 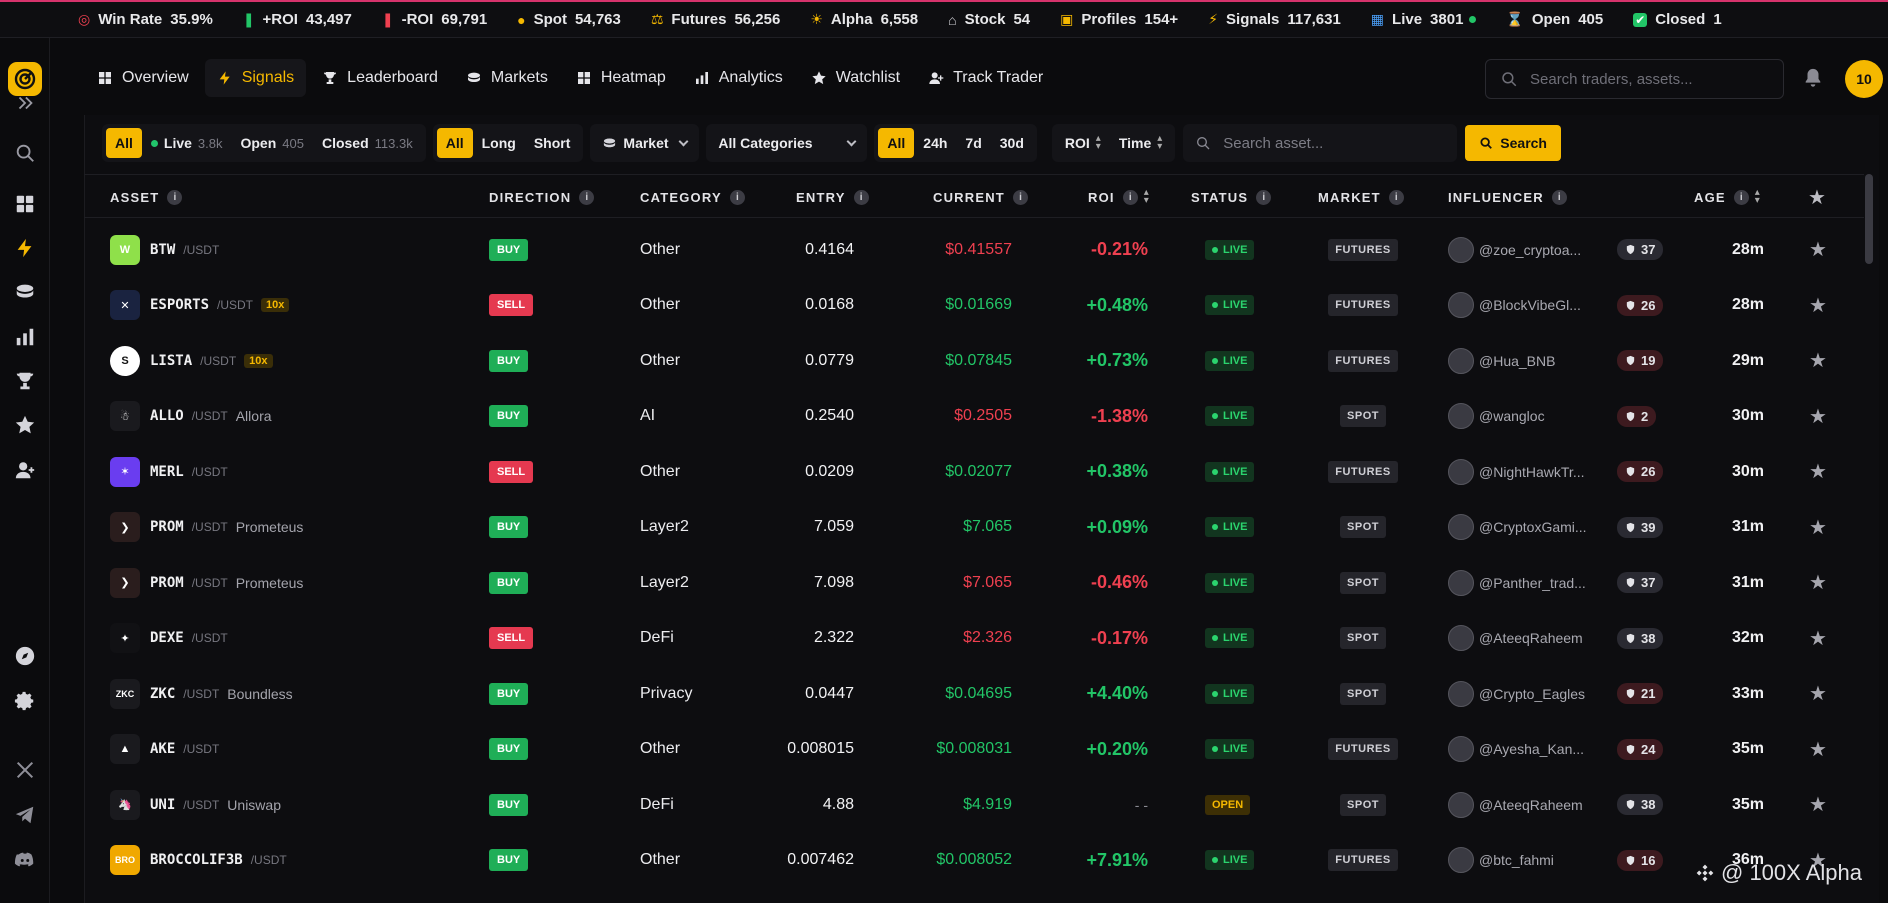 What do you see at coordinates (25, 815) in the screenshot?
I see `telegram-icon` at bounding box center [25, 815].